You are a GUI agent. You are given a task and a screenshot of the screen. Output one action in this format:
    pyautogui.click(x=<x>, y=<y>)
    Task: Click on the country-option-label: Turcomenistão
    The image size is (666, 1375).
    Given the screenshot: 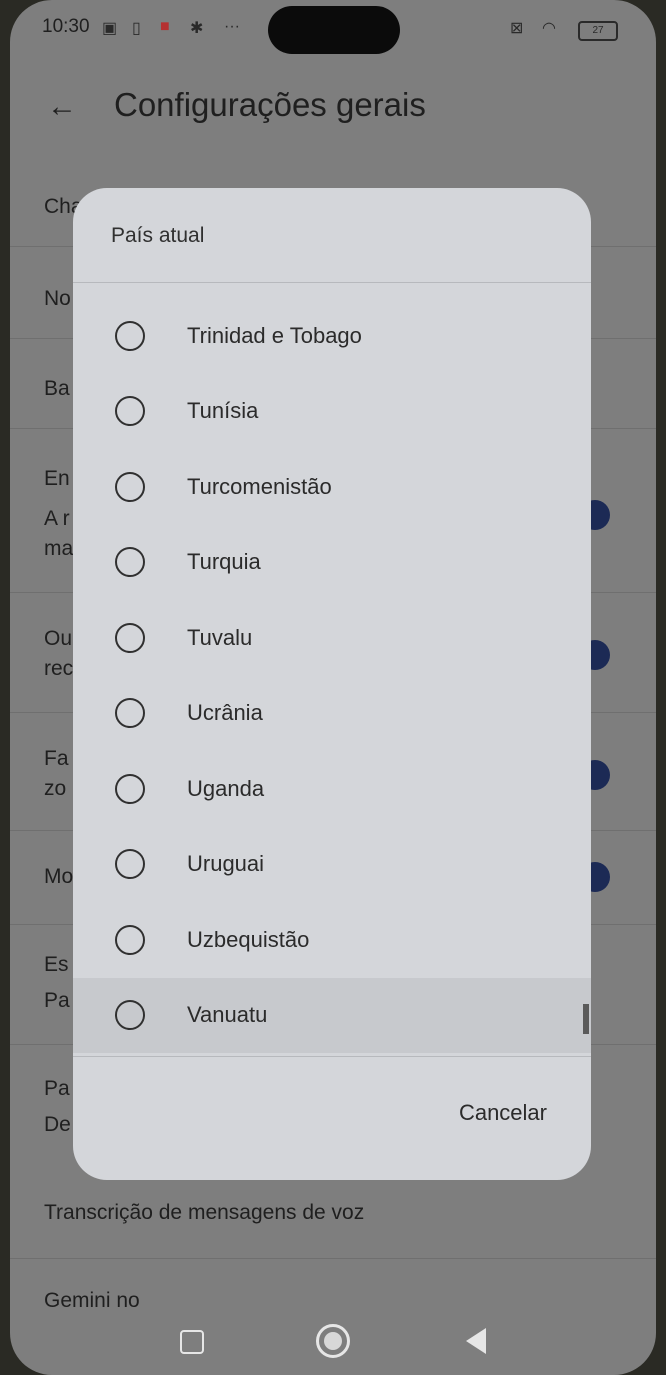 What is the action you would take?
    pyautogui.click(x=259, y=486)
    